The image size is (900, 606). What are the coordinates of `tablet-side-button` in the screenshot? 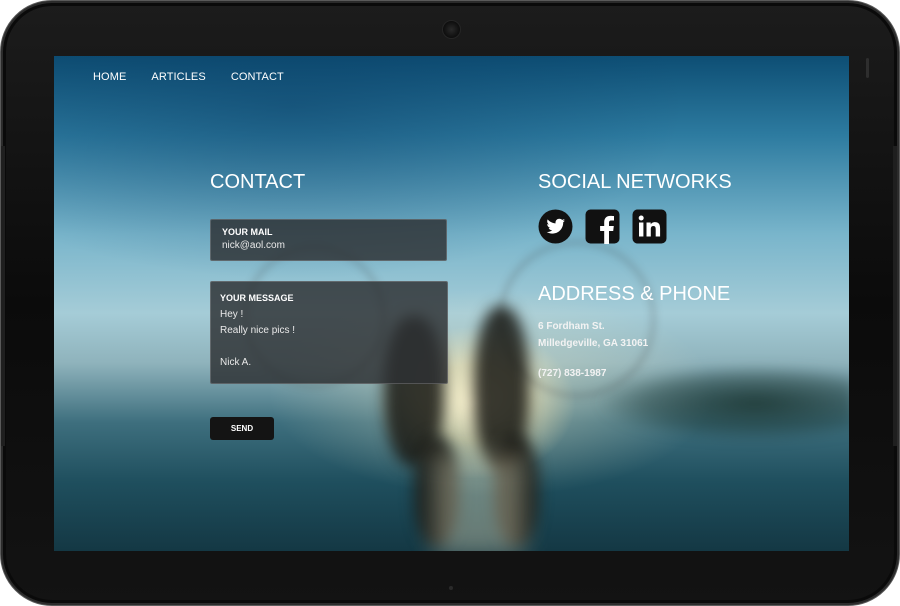 It's located at (867, 68).